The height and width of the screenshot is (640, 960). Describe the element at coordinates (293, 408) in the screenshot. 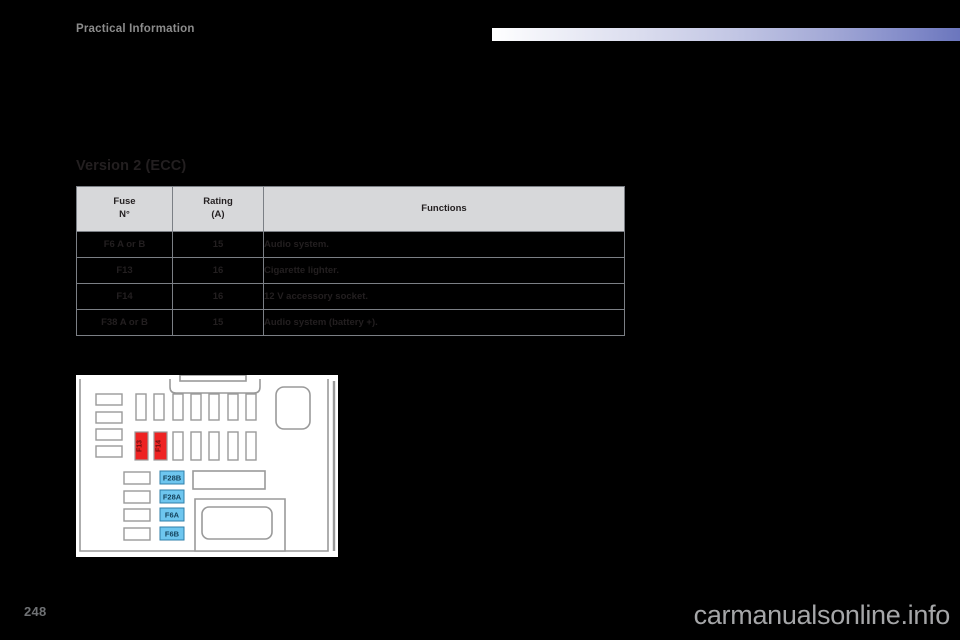

I see `relay-right` at that location.